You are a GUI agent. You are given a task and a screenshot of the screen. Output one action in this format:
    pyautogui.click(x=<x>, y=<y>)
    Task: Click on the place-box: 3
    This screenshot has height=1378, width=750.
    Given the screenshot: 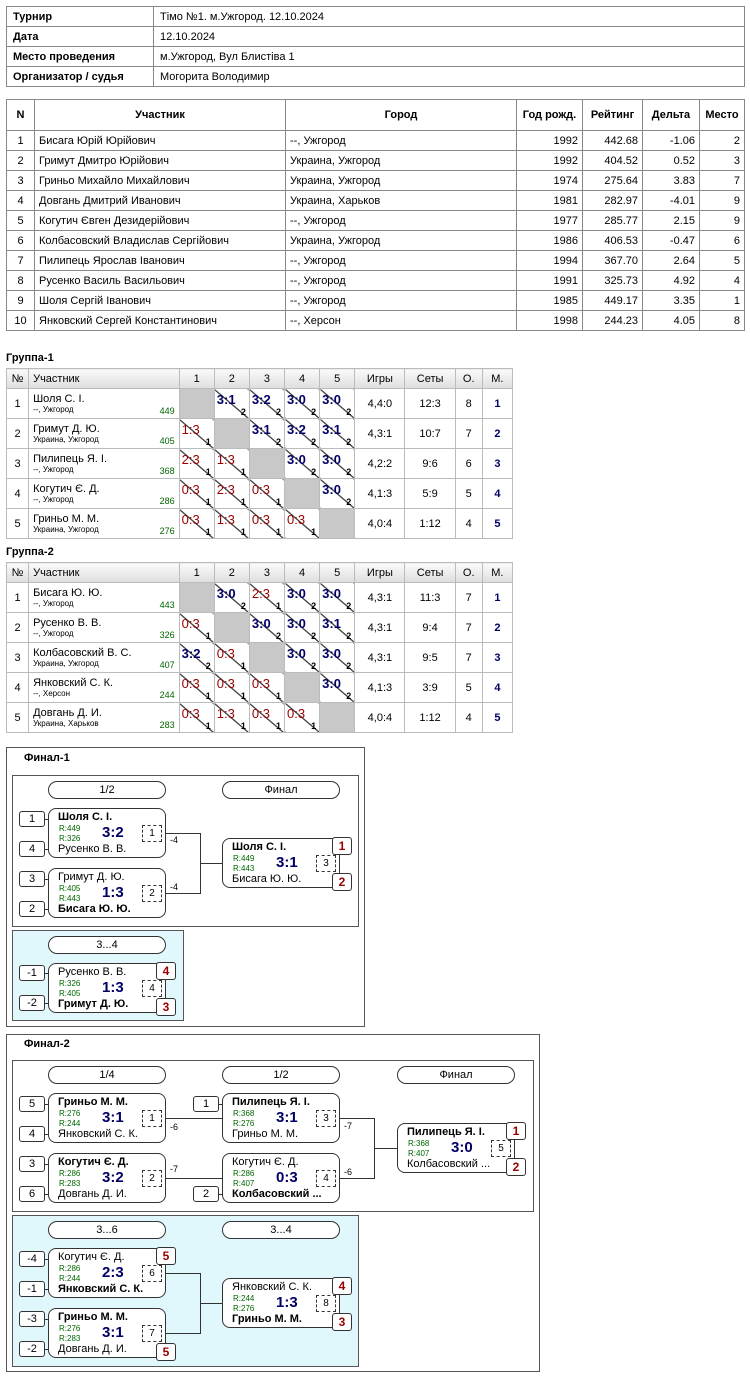 What is the action you would take?
    pyautogui.click(x=166, y=1007)
    